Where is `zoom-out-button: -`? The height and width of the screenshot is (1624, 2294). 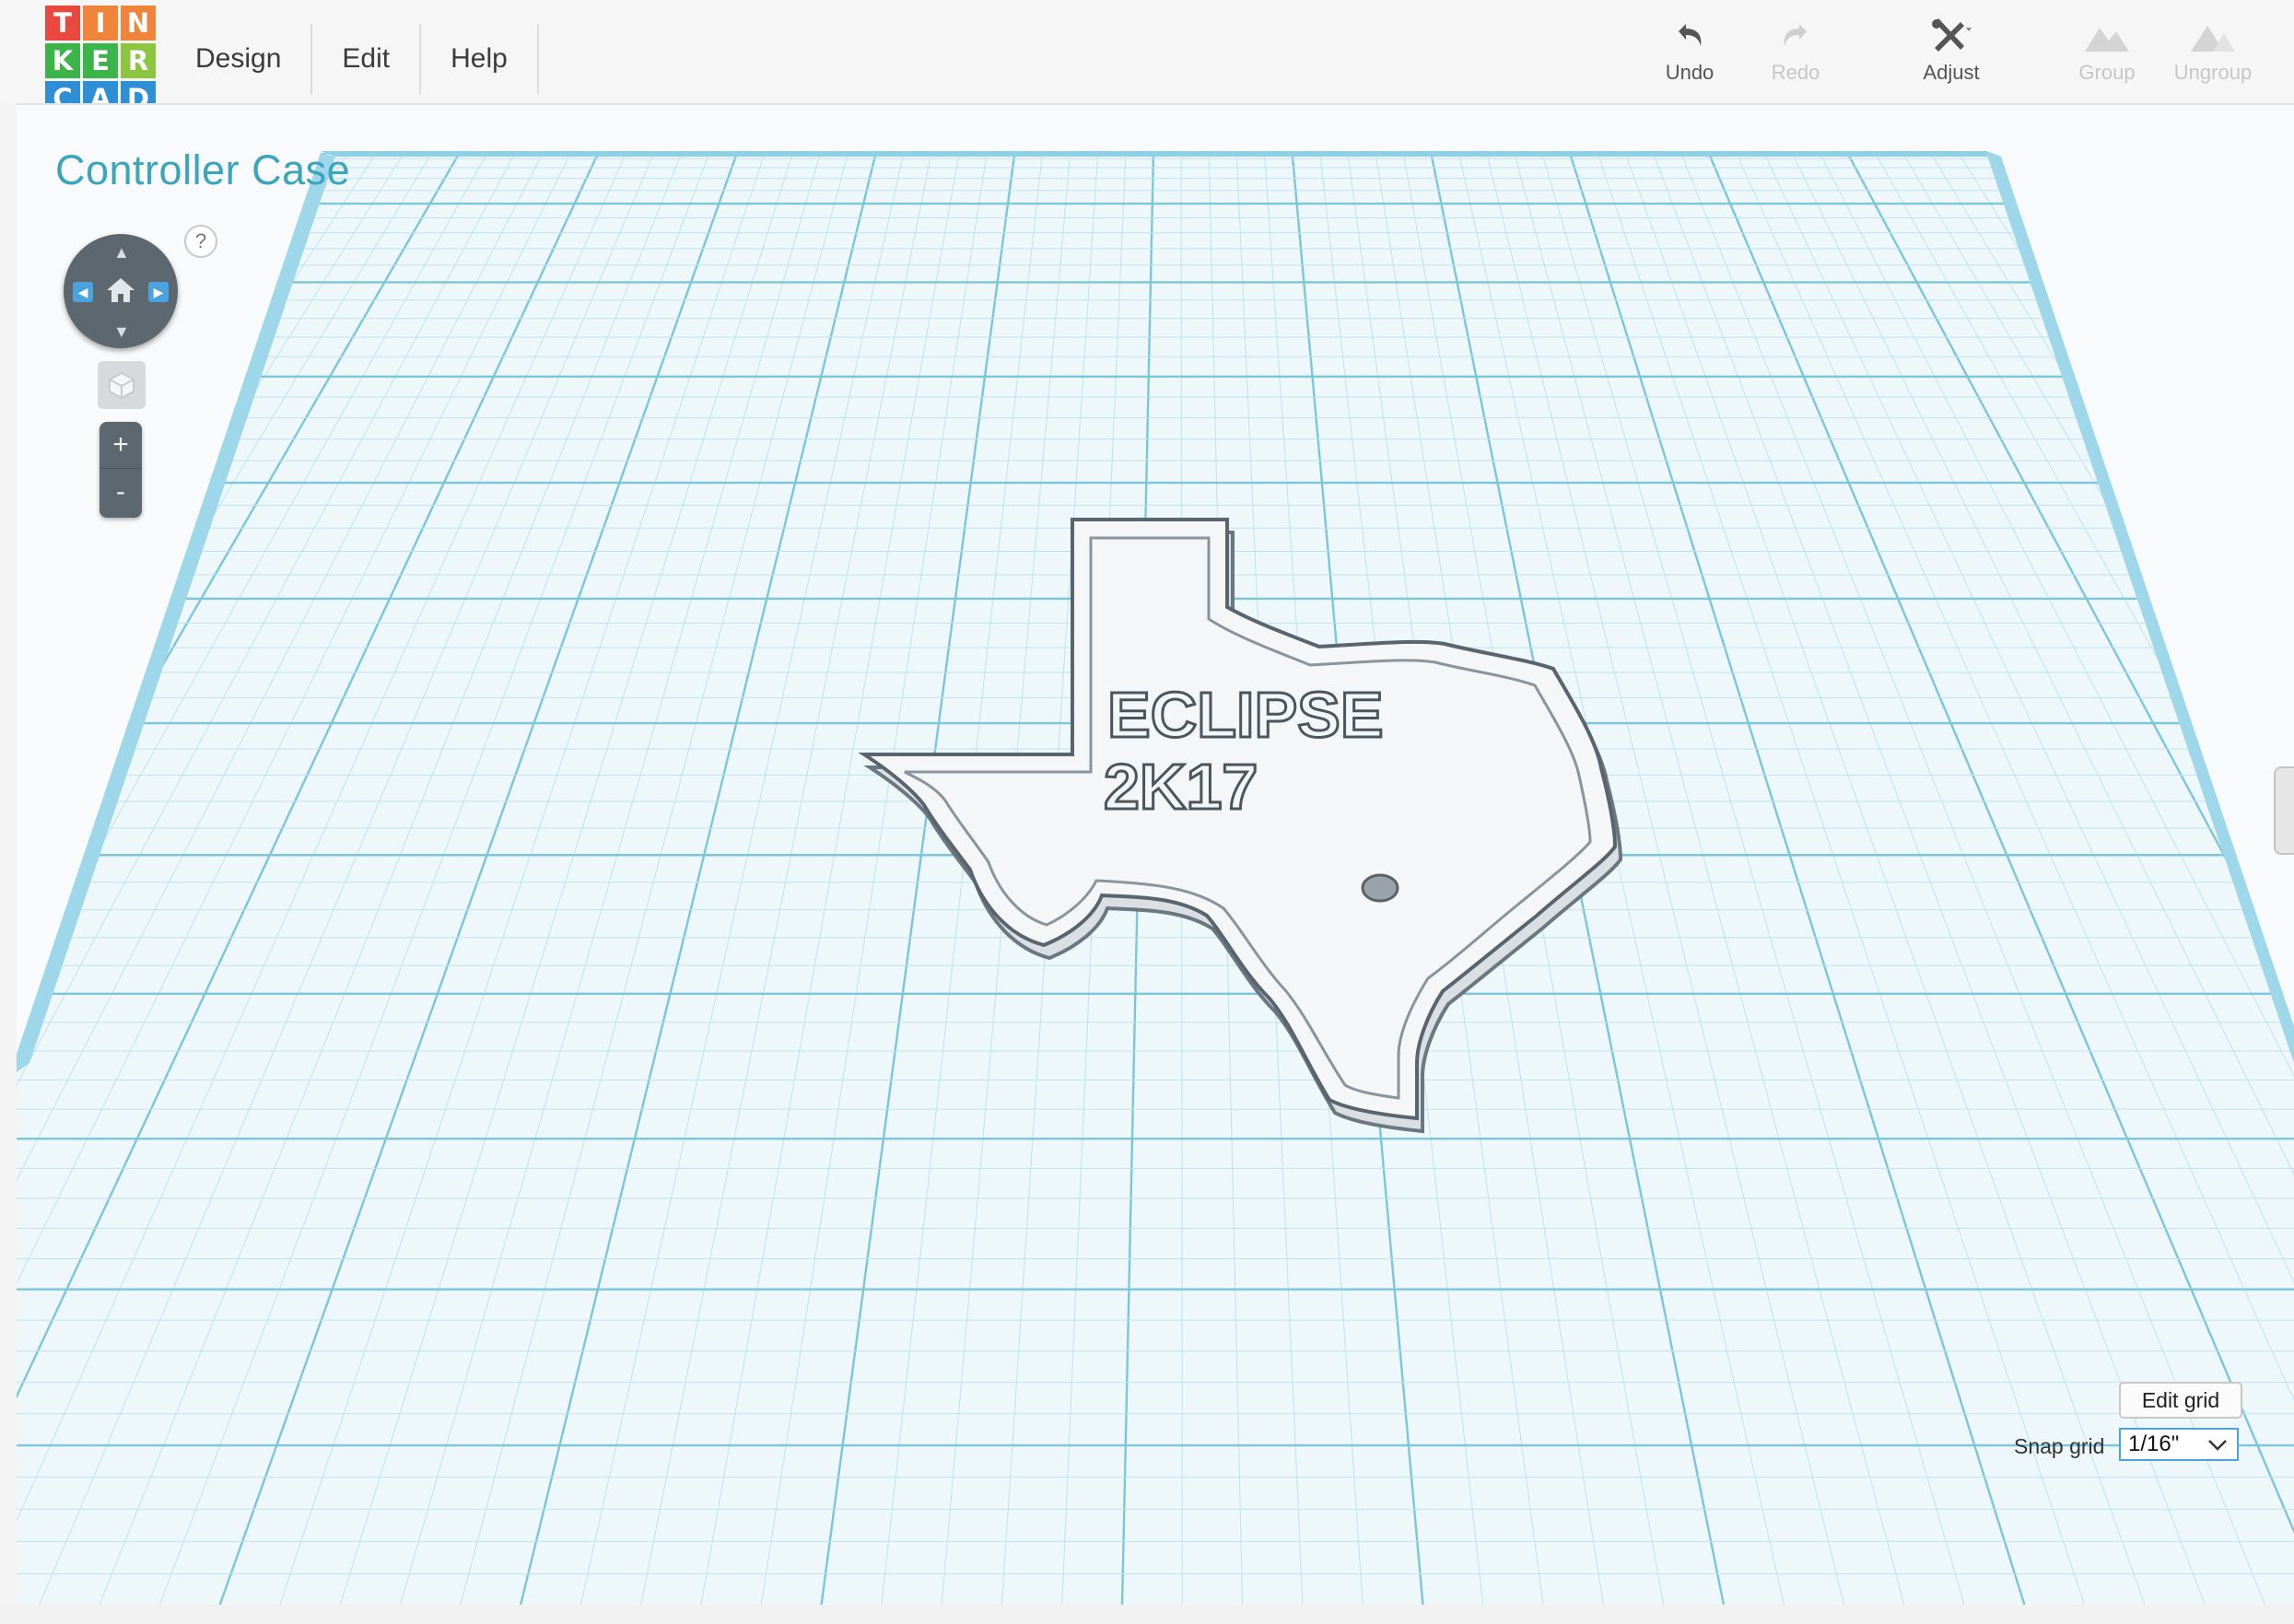 zoom-out-button: - is located at coordinates (121, 492).